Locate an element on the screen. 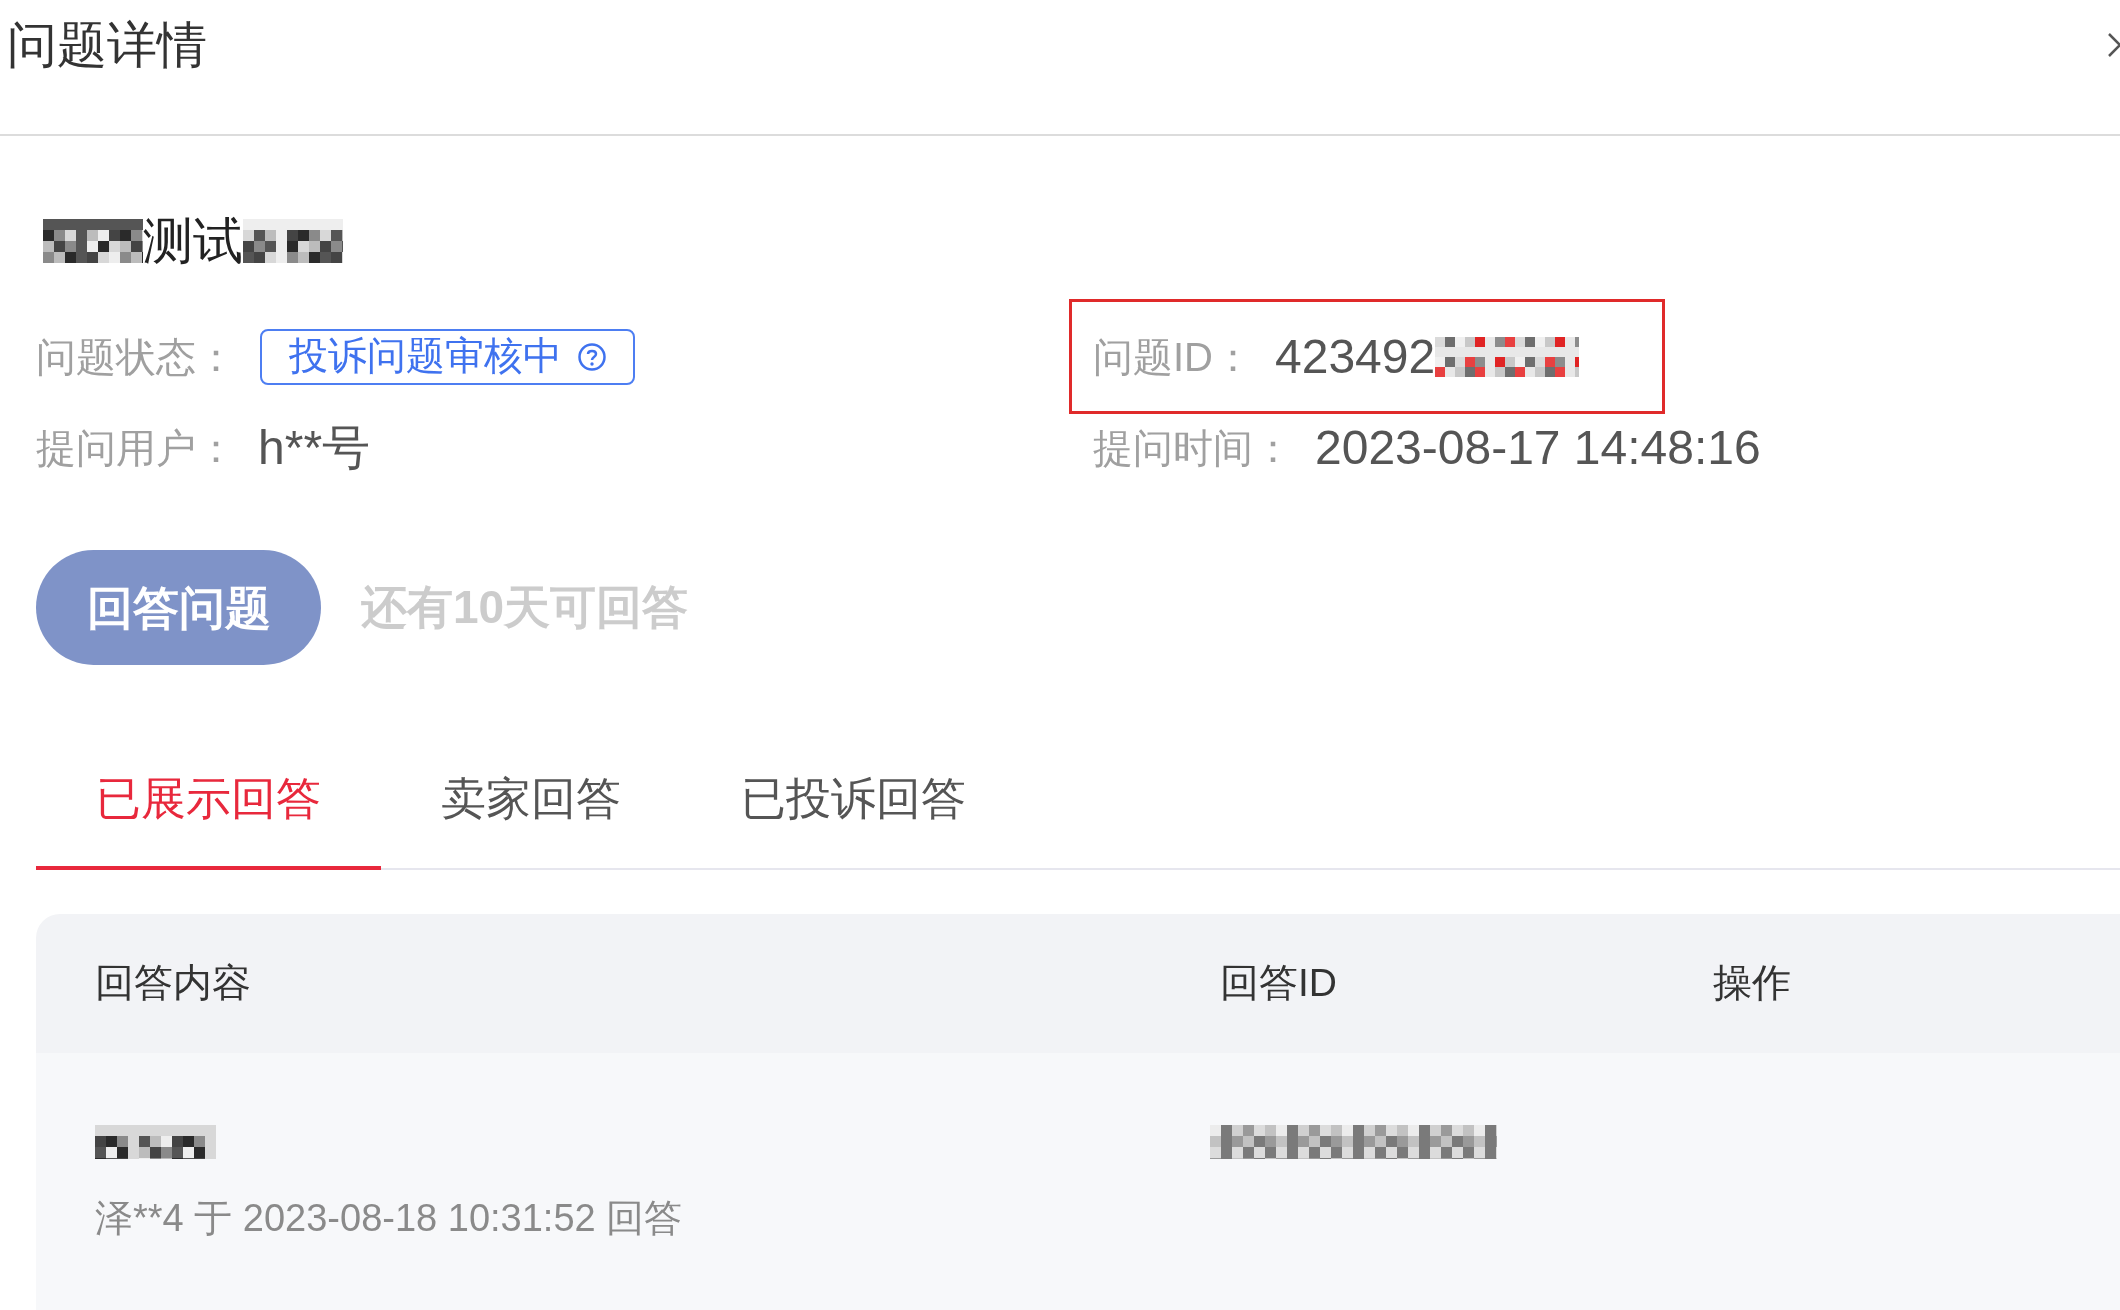 Image resolution: width=2120 pixels, height=1310 pixels. close-icon is located at coordinates (2114, 45).